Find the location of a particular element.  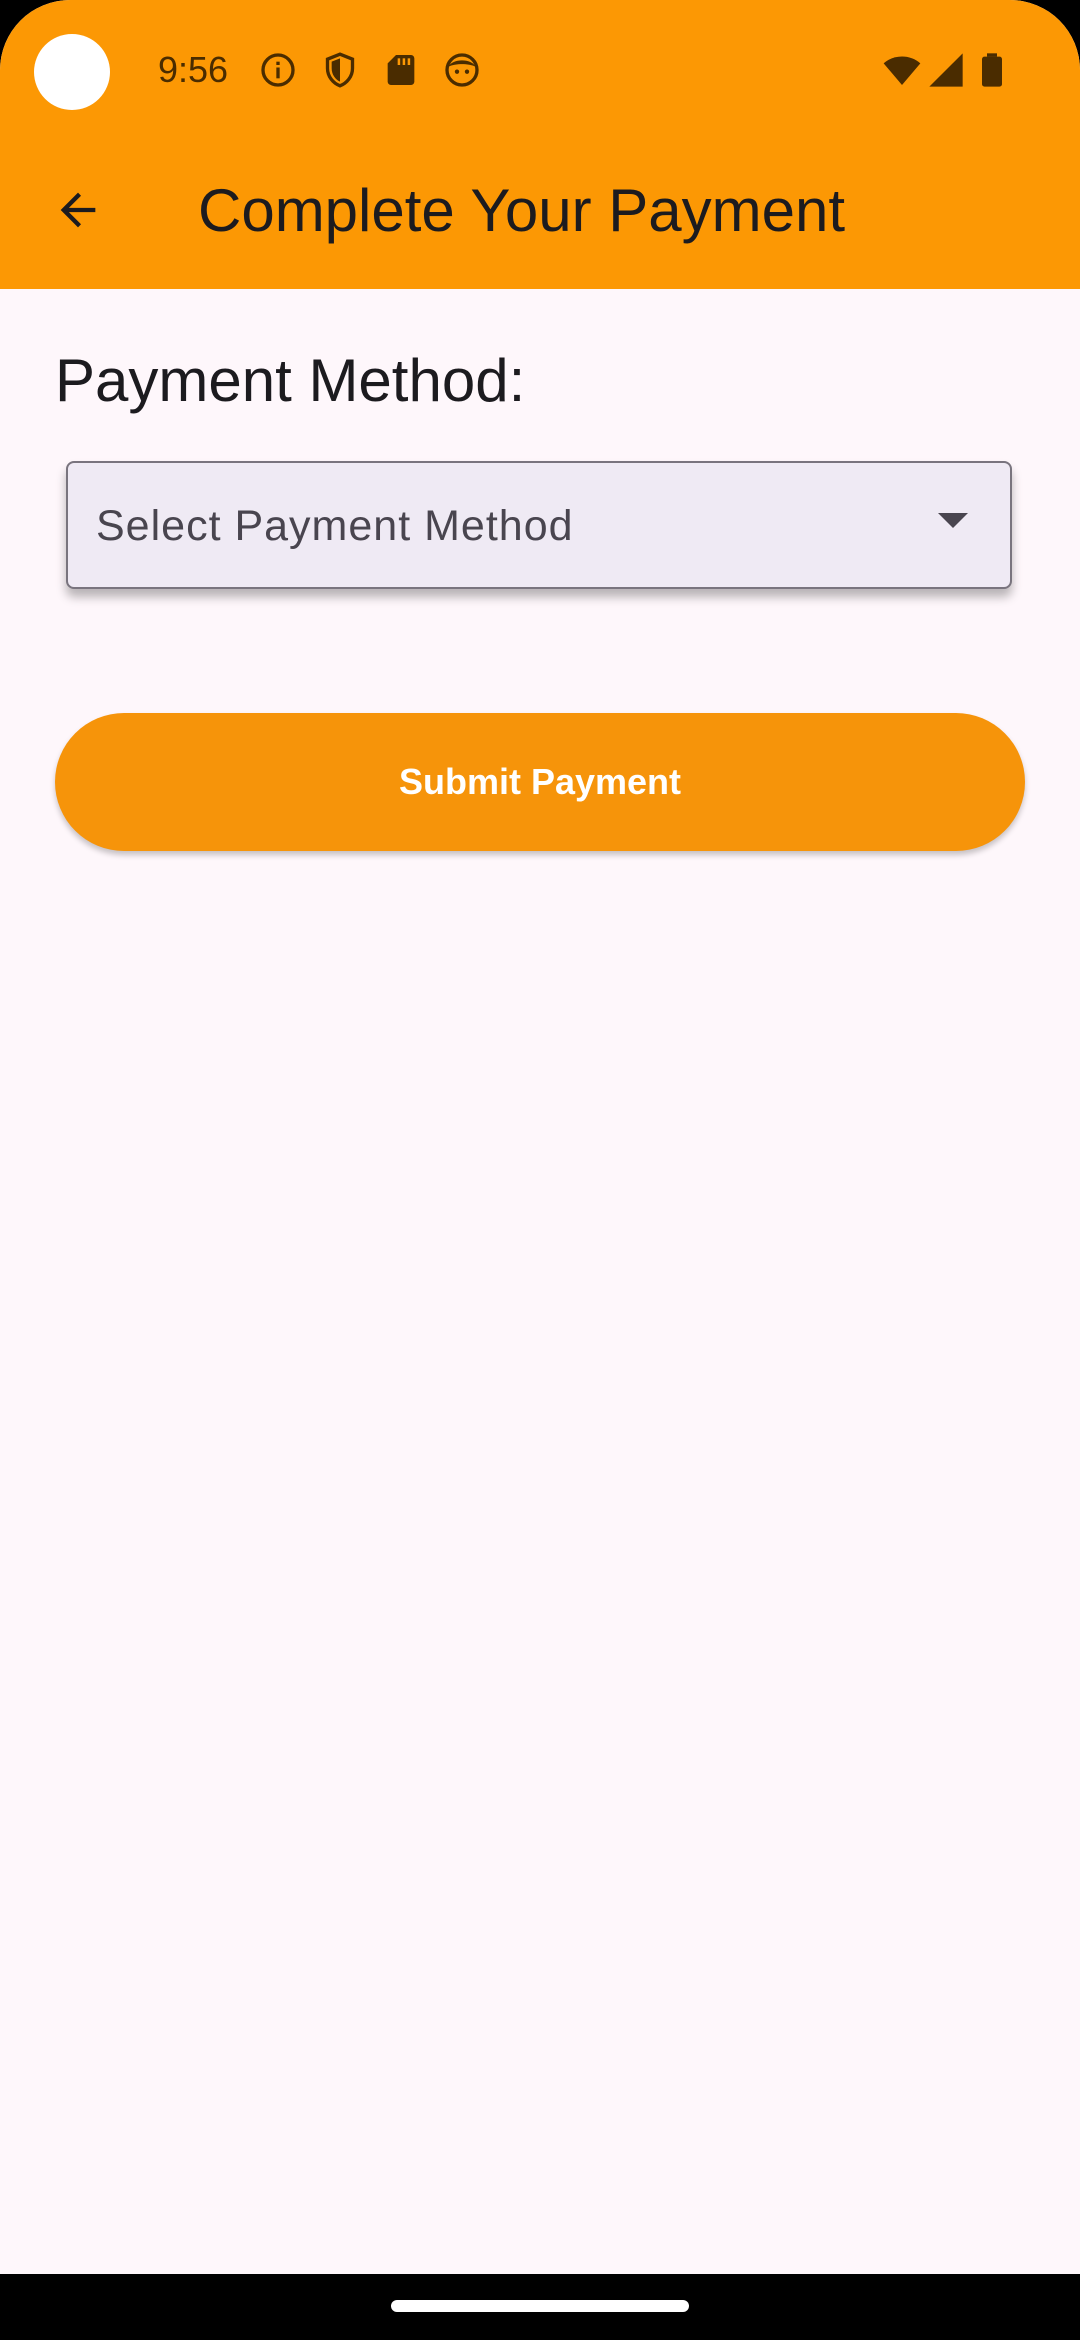

submit-payment-button: Submit Payment is located at coordinates (540, 782).